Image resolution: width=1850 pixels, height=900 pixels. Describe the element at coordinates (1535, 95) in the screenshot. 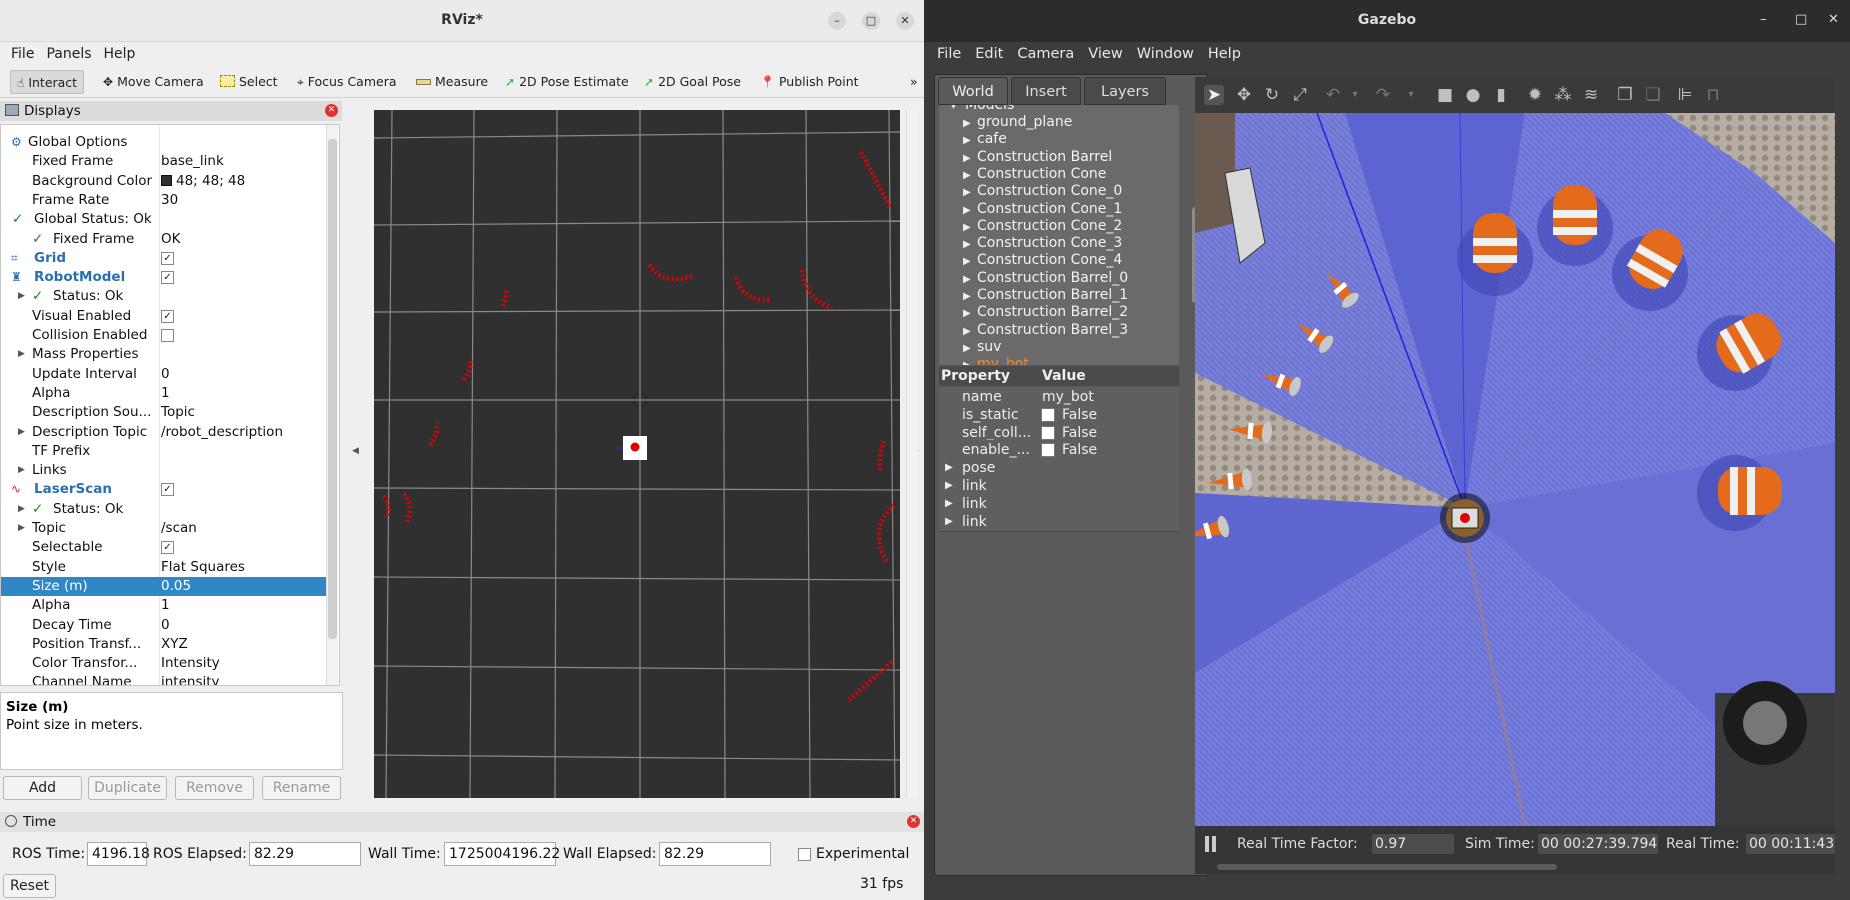

I see `point-light-icon: ✹` at that location.